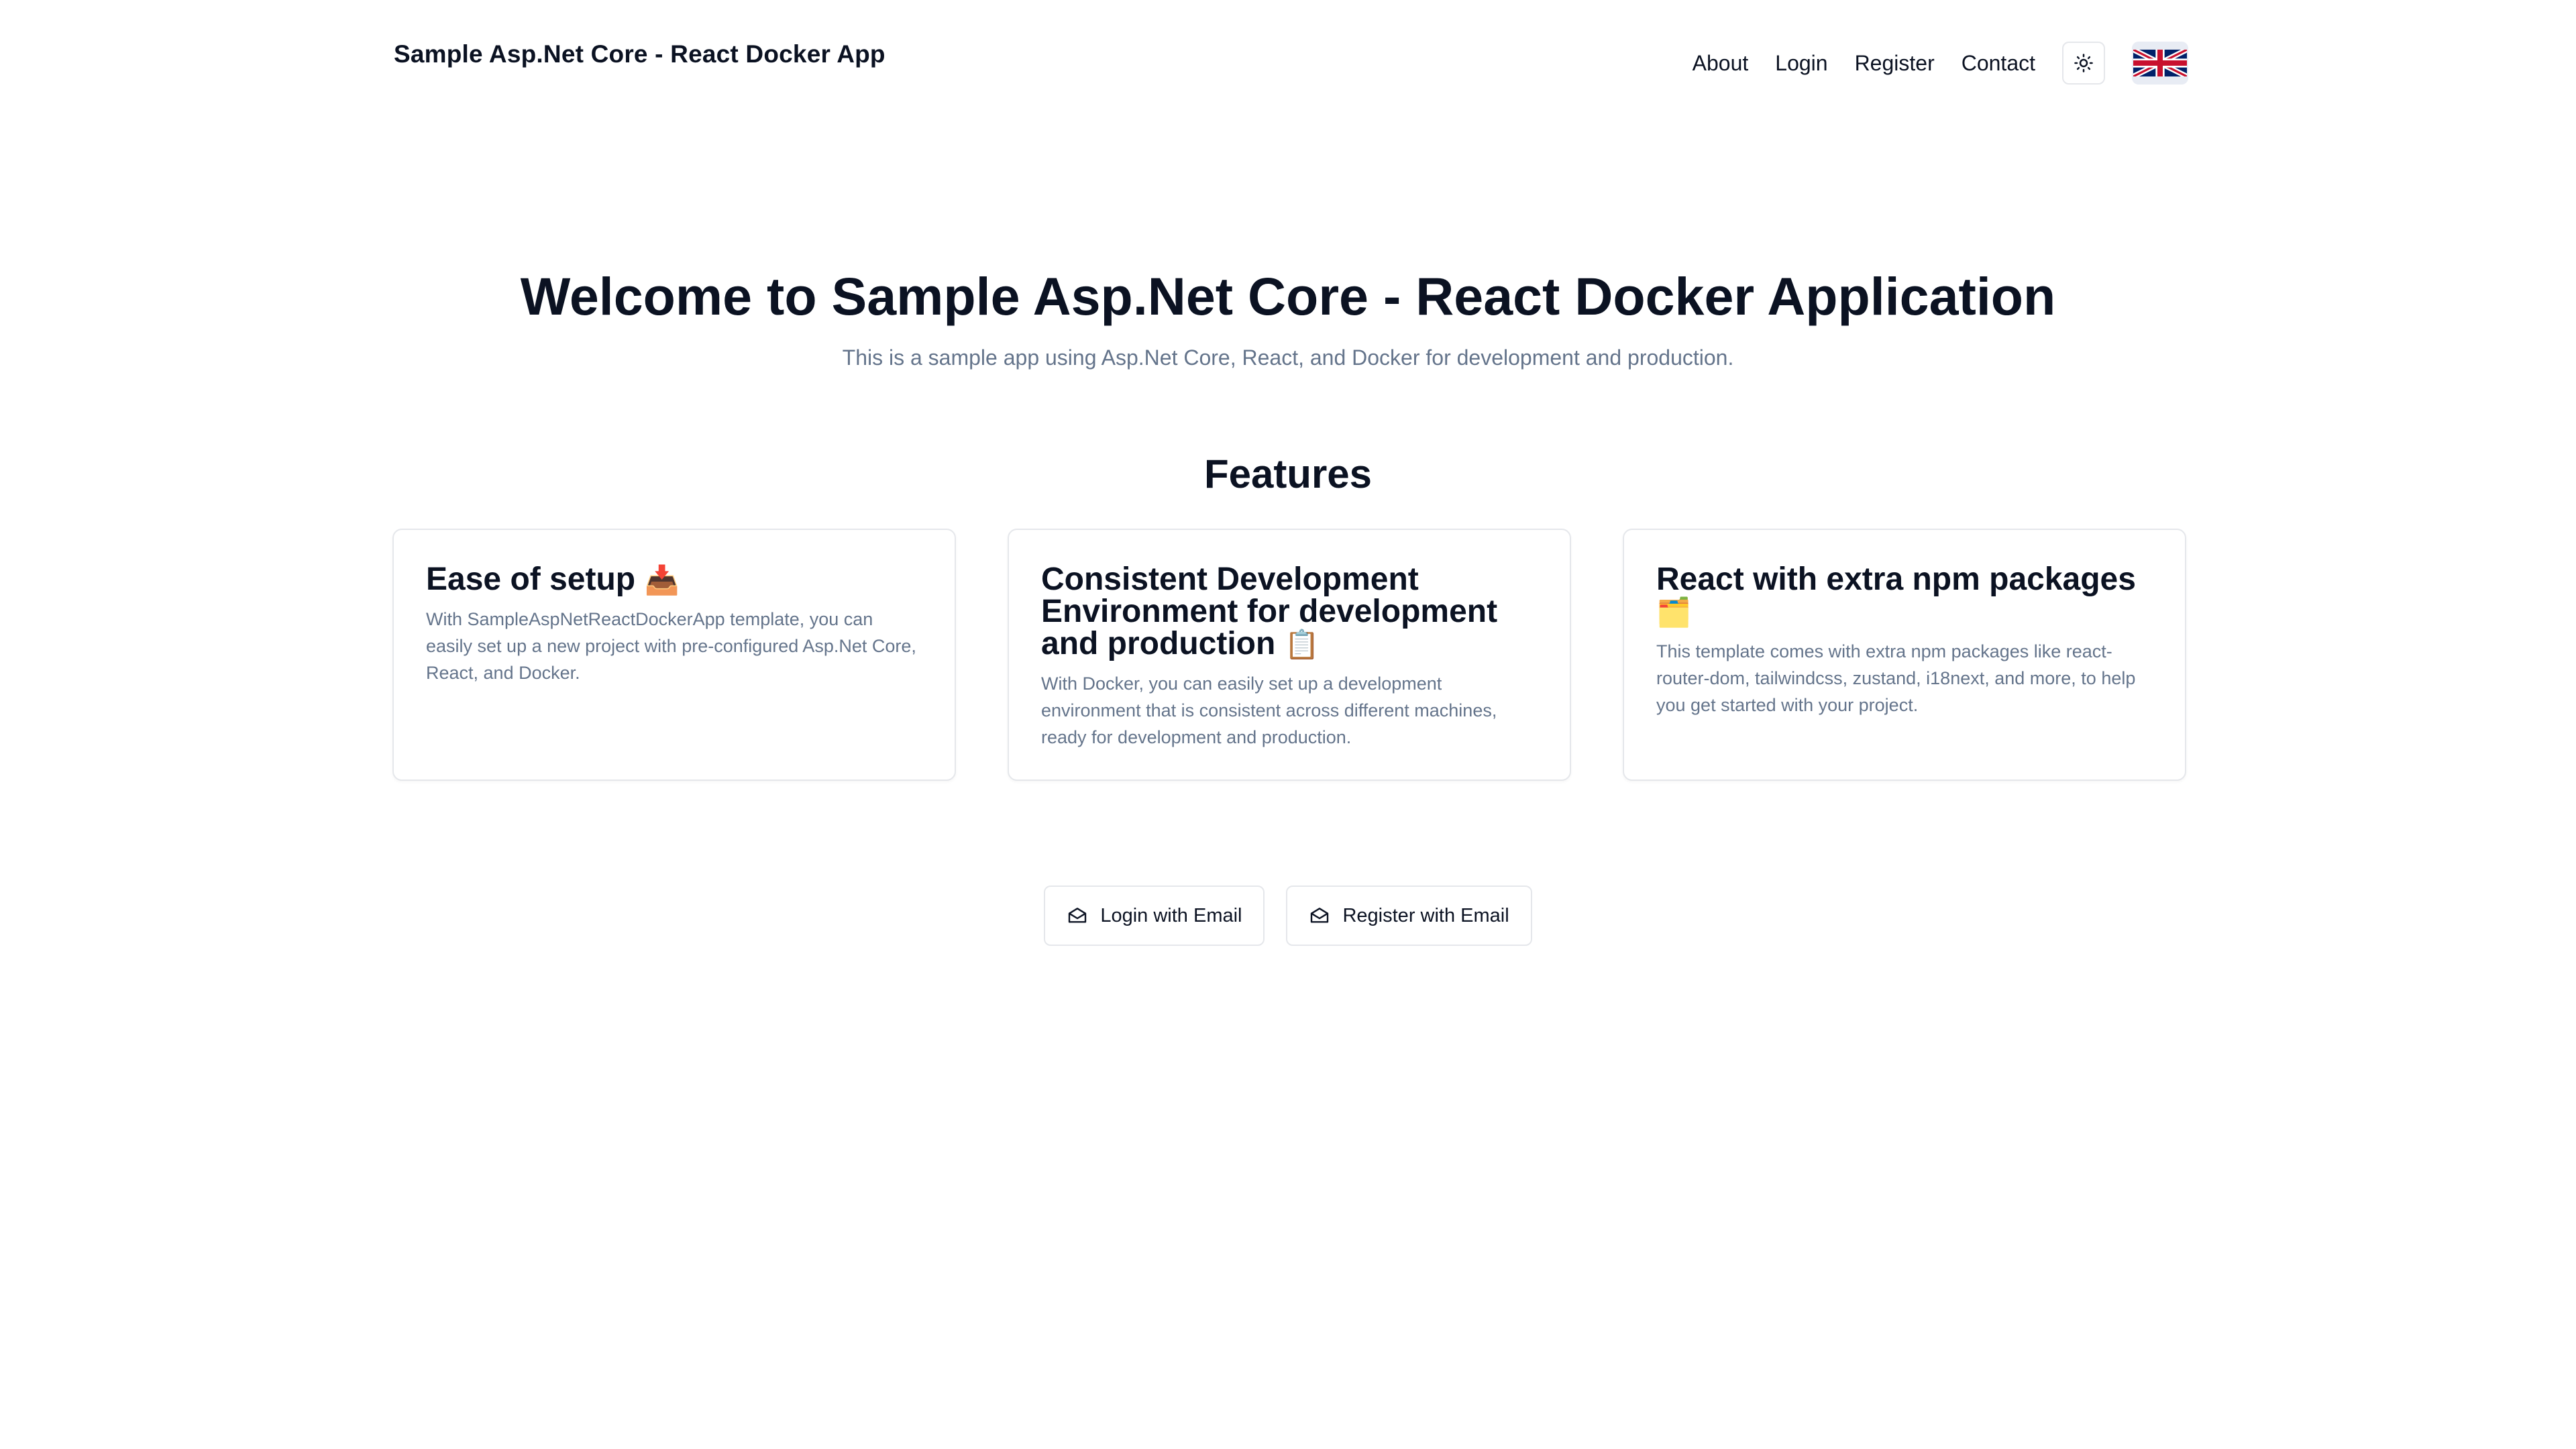 The height and width of the screenshot is (1449, 2576). What do you see at coordinates (553, 579) in the screenshot?
I see `feature-card-title: Ease of setup 📥` at bounding box center [553, 579].